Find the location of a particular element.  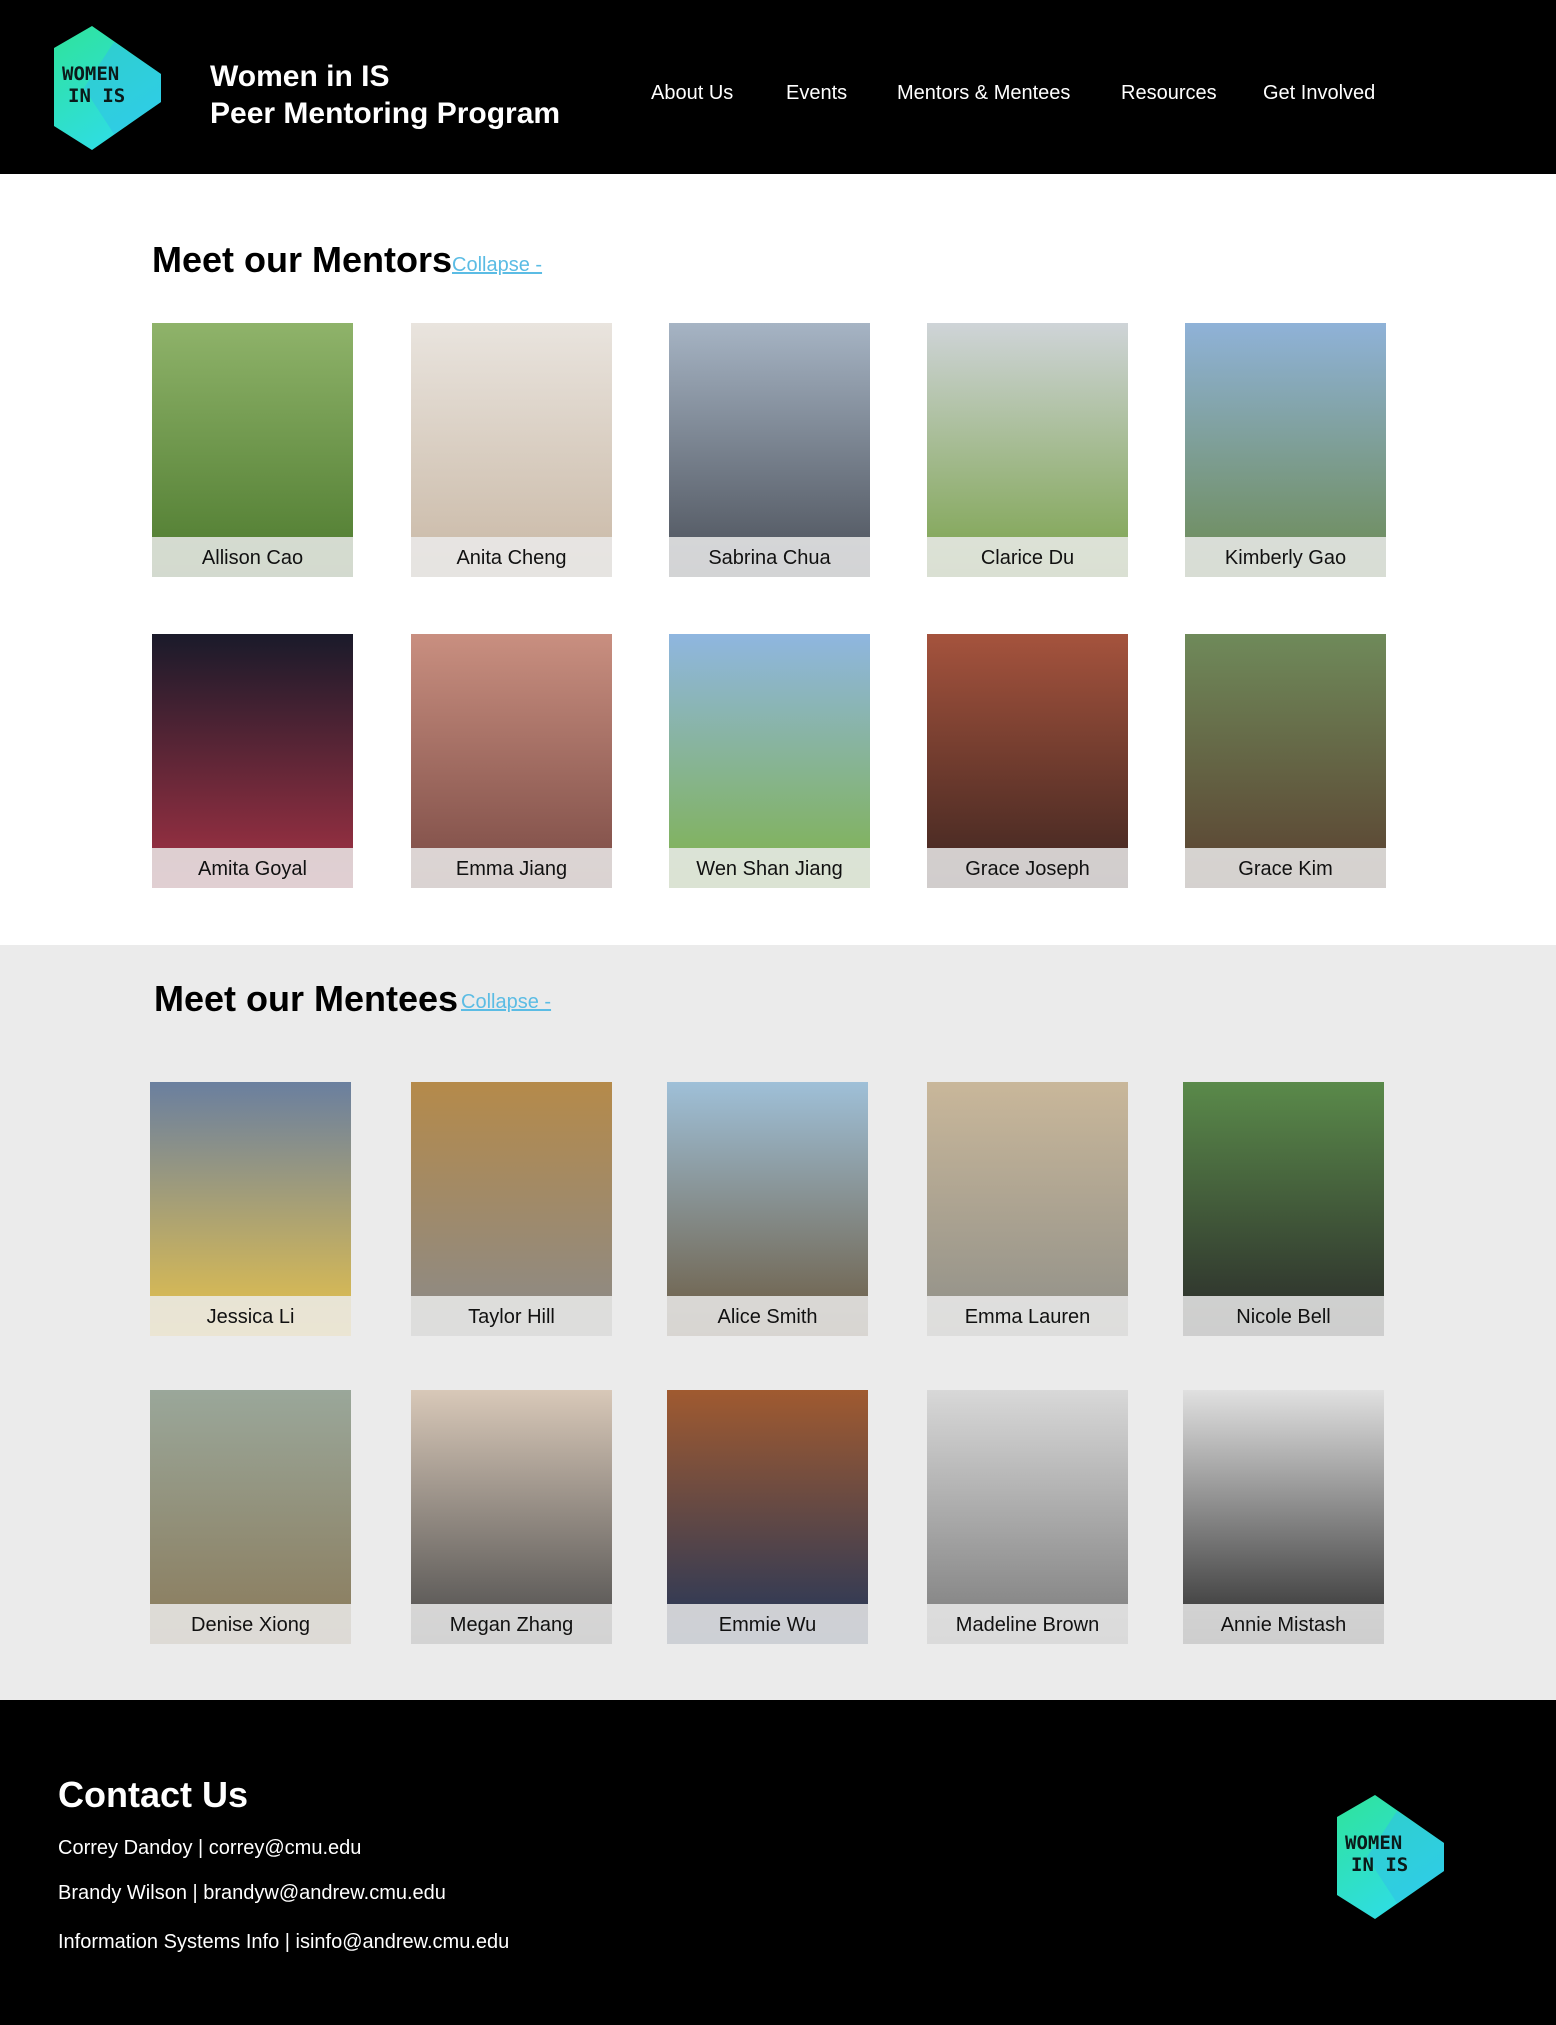

mentees-heading: Meet our Mentees is located at coordinates (306, 998).